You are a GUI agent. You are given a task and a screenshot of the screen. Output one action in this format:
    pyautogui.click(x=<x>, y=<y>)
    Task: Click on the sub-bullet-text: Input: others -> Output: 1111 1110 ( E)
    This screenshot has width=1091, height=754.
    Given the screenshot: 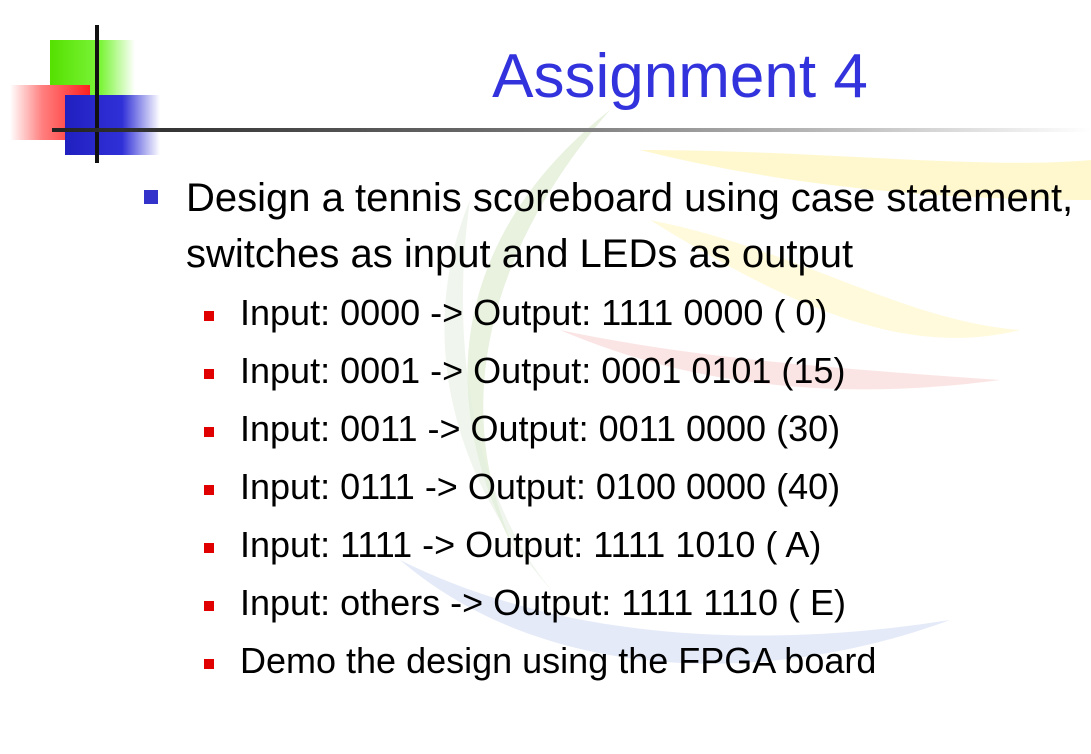 What is the action you would take?
    pyautogui.click(x=543, y=602)
    